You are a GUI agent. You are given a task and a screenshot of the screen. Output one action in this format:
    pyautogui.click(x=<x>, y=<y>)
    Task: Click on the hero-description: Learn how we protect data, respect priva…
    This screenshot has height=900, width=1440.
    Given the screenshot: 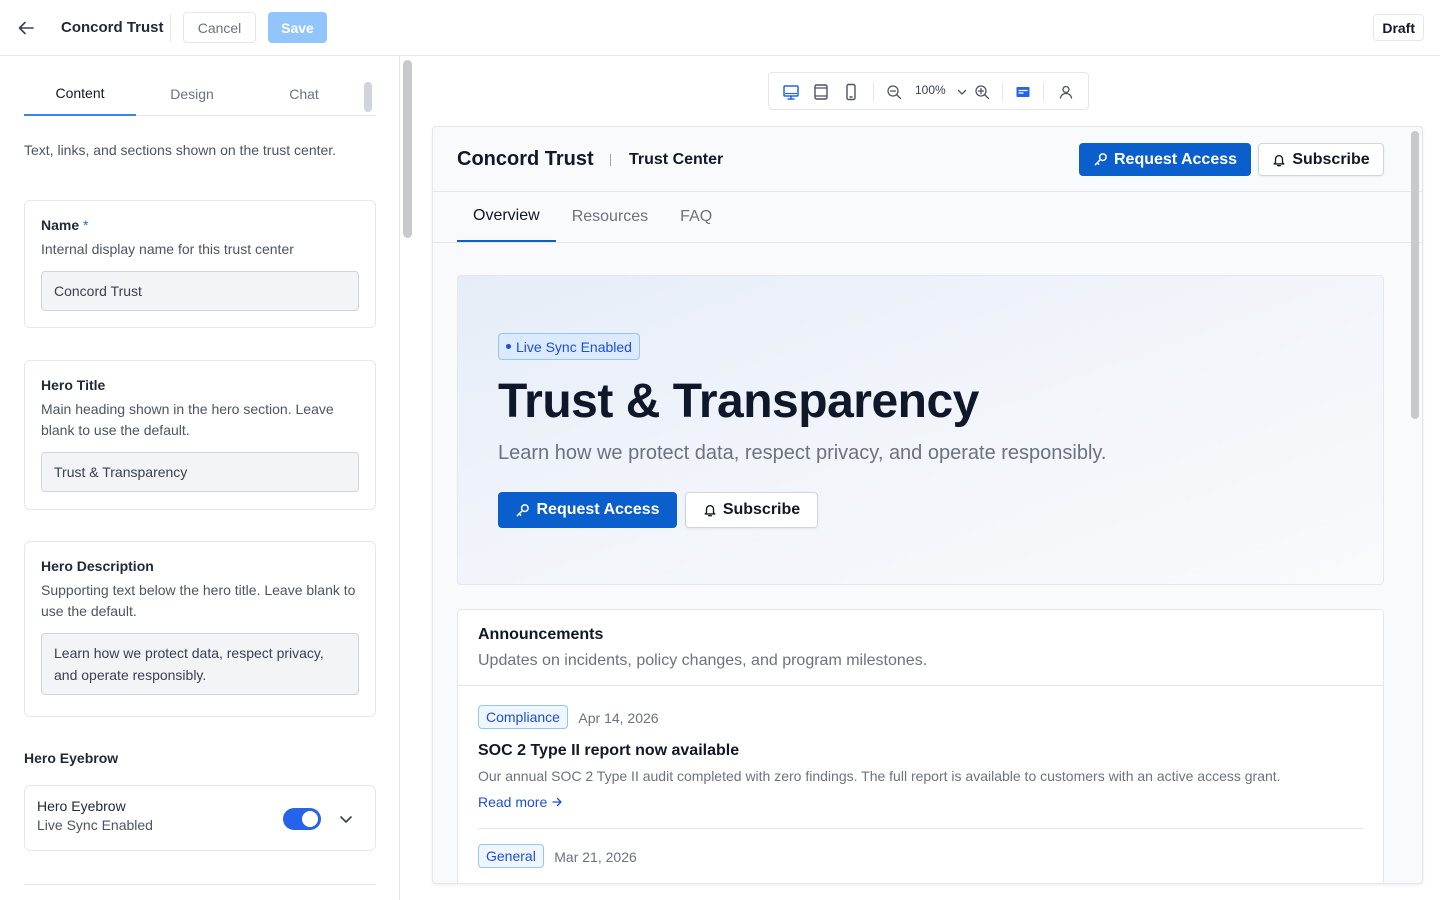 What is the action you would take?
    pyautogui.click(x=802, y=453)
    